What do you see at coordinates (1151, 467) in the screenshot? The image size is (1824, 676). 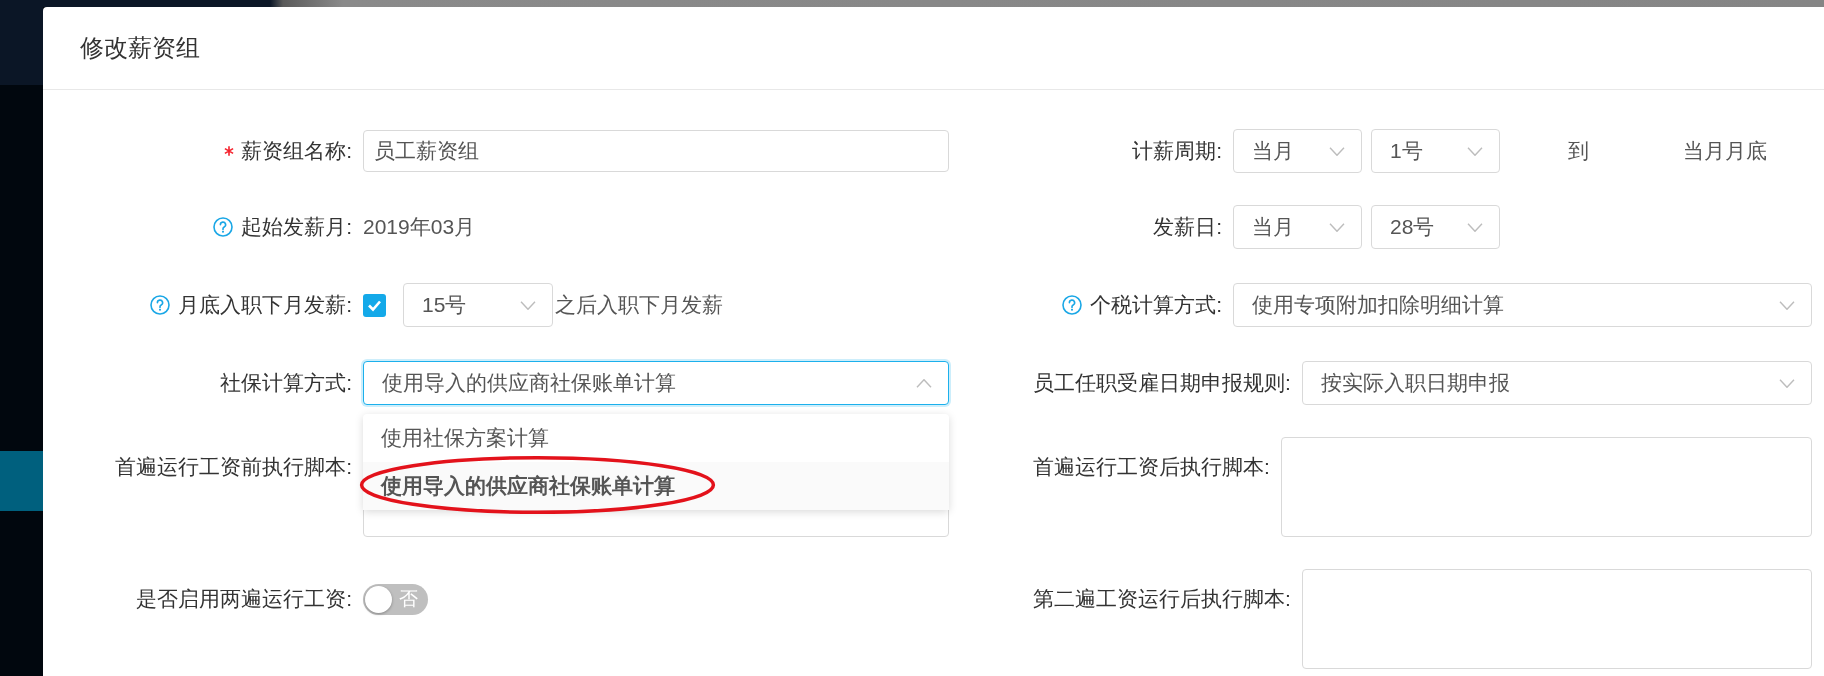 I see `field-label: 首遍运行工资后执行脚本:` at bounding box center [1151, 467].